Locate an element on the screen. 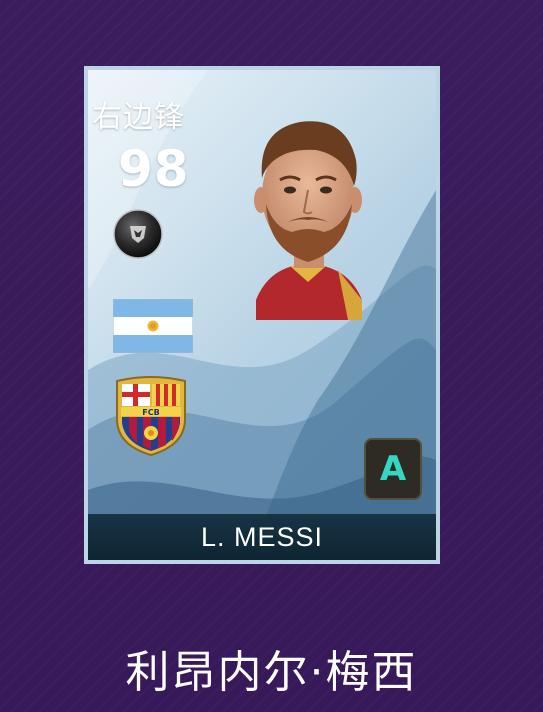 The width and height of the screenshot is (543, 712). player-full-name: 利昂内尔·梅西 is located at coordinates (271, 672).